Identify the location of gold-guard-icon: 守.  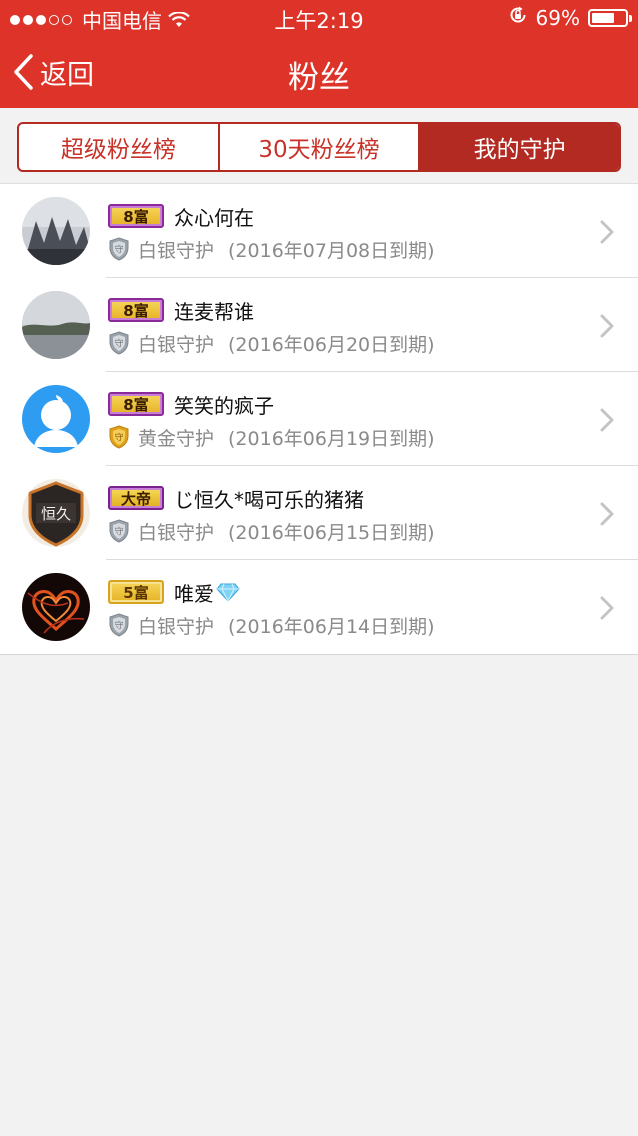
(119, 437).